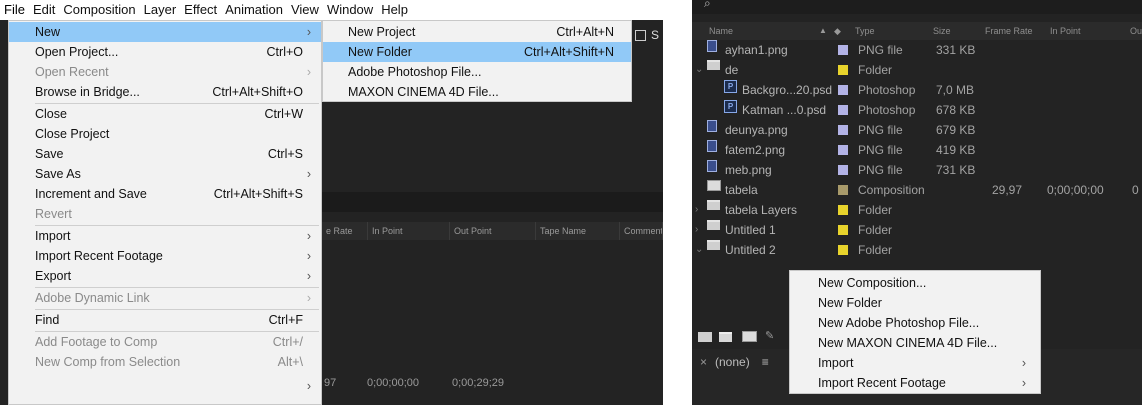  I want to click on new-folder-icon, so click(725, 337).